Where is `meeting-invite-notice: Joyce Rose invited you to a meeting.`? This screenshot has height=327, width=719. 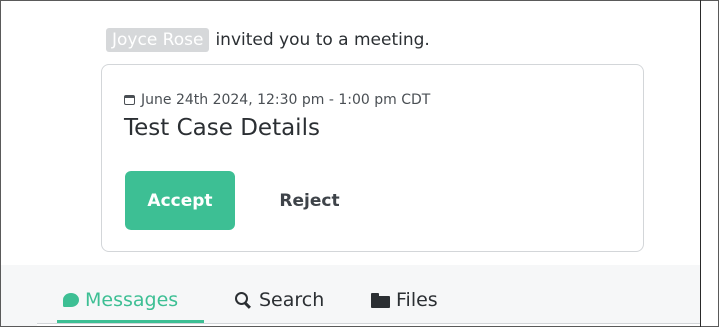 meeting-invite-notice: Joyce Rose invited you to a meeting. is located at coordinates (268, 40).